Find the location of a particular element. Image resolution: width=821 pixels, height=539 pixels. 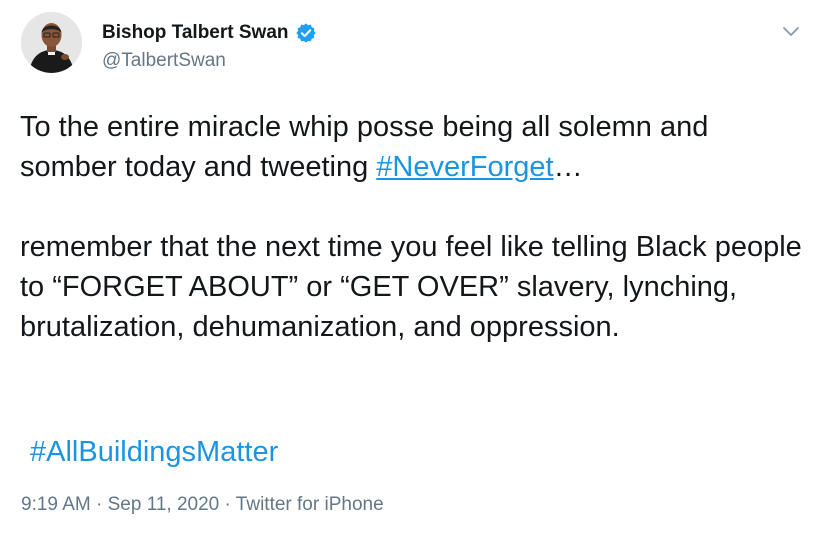

avatar is located at coordinates (51, 42).